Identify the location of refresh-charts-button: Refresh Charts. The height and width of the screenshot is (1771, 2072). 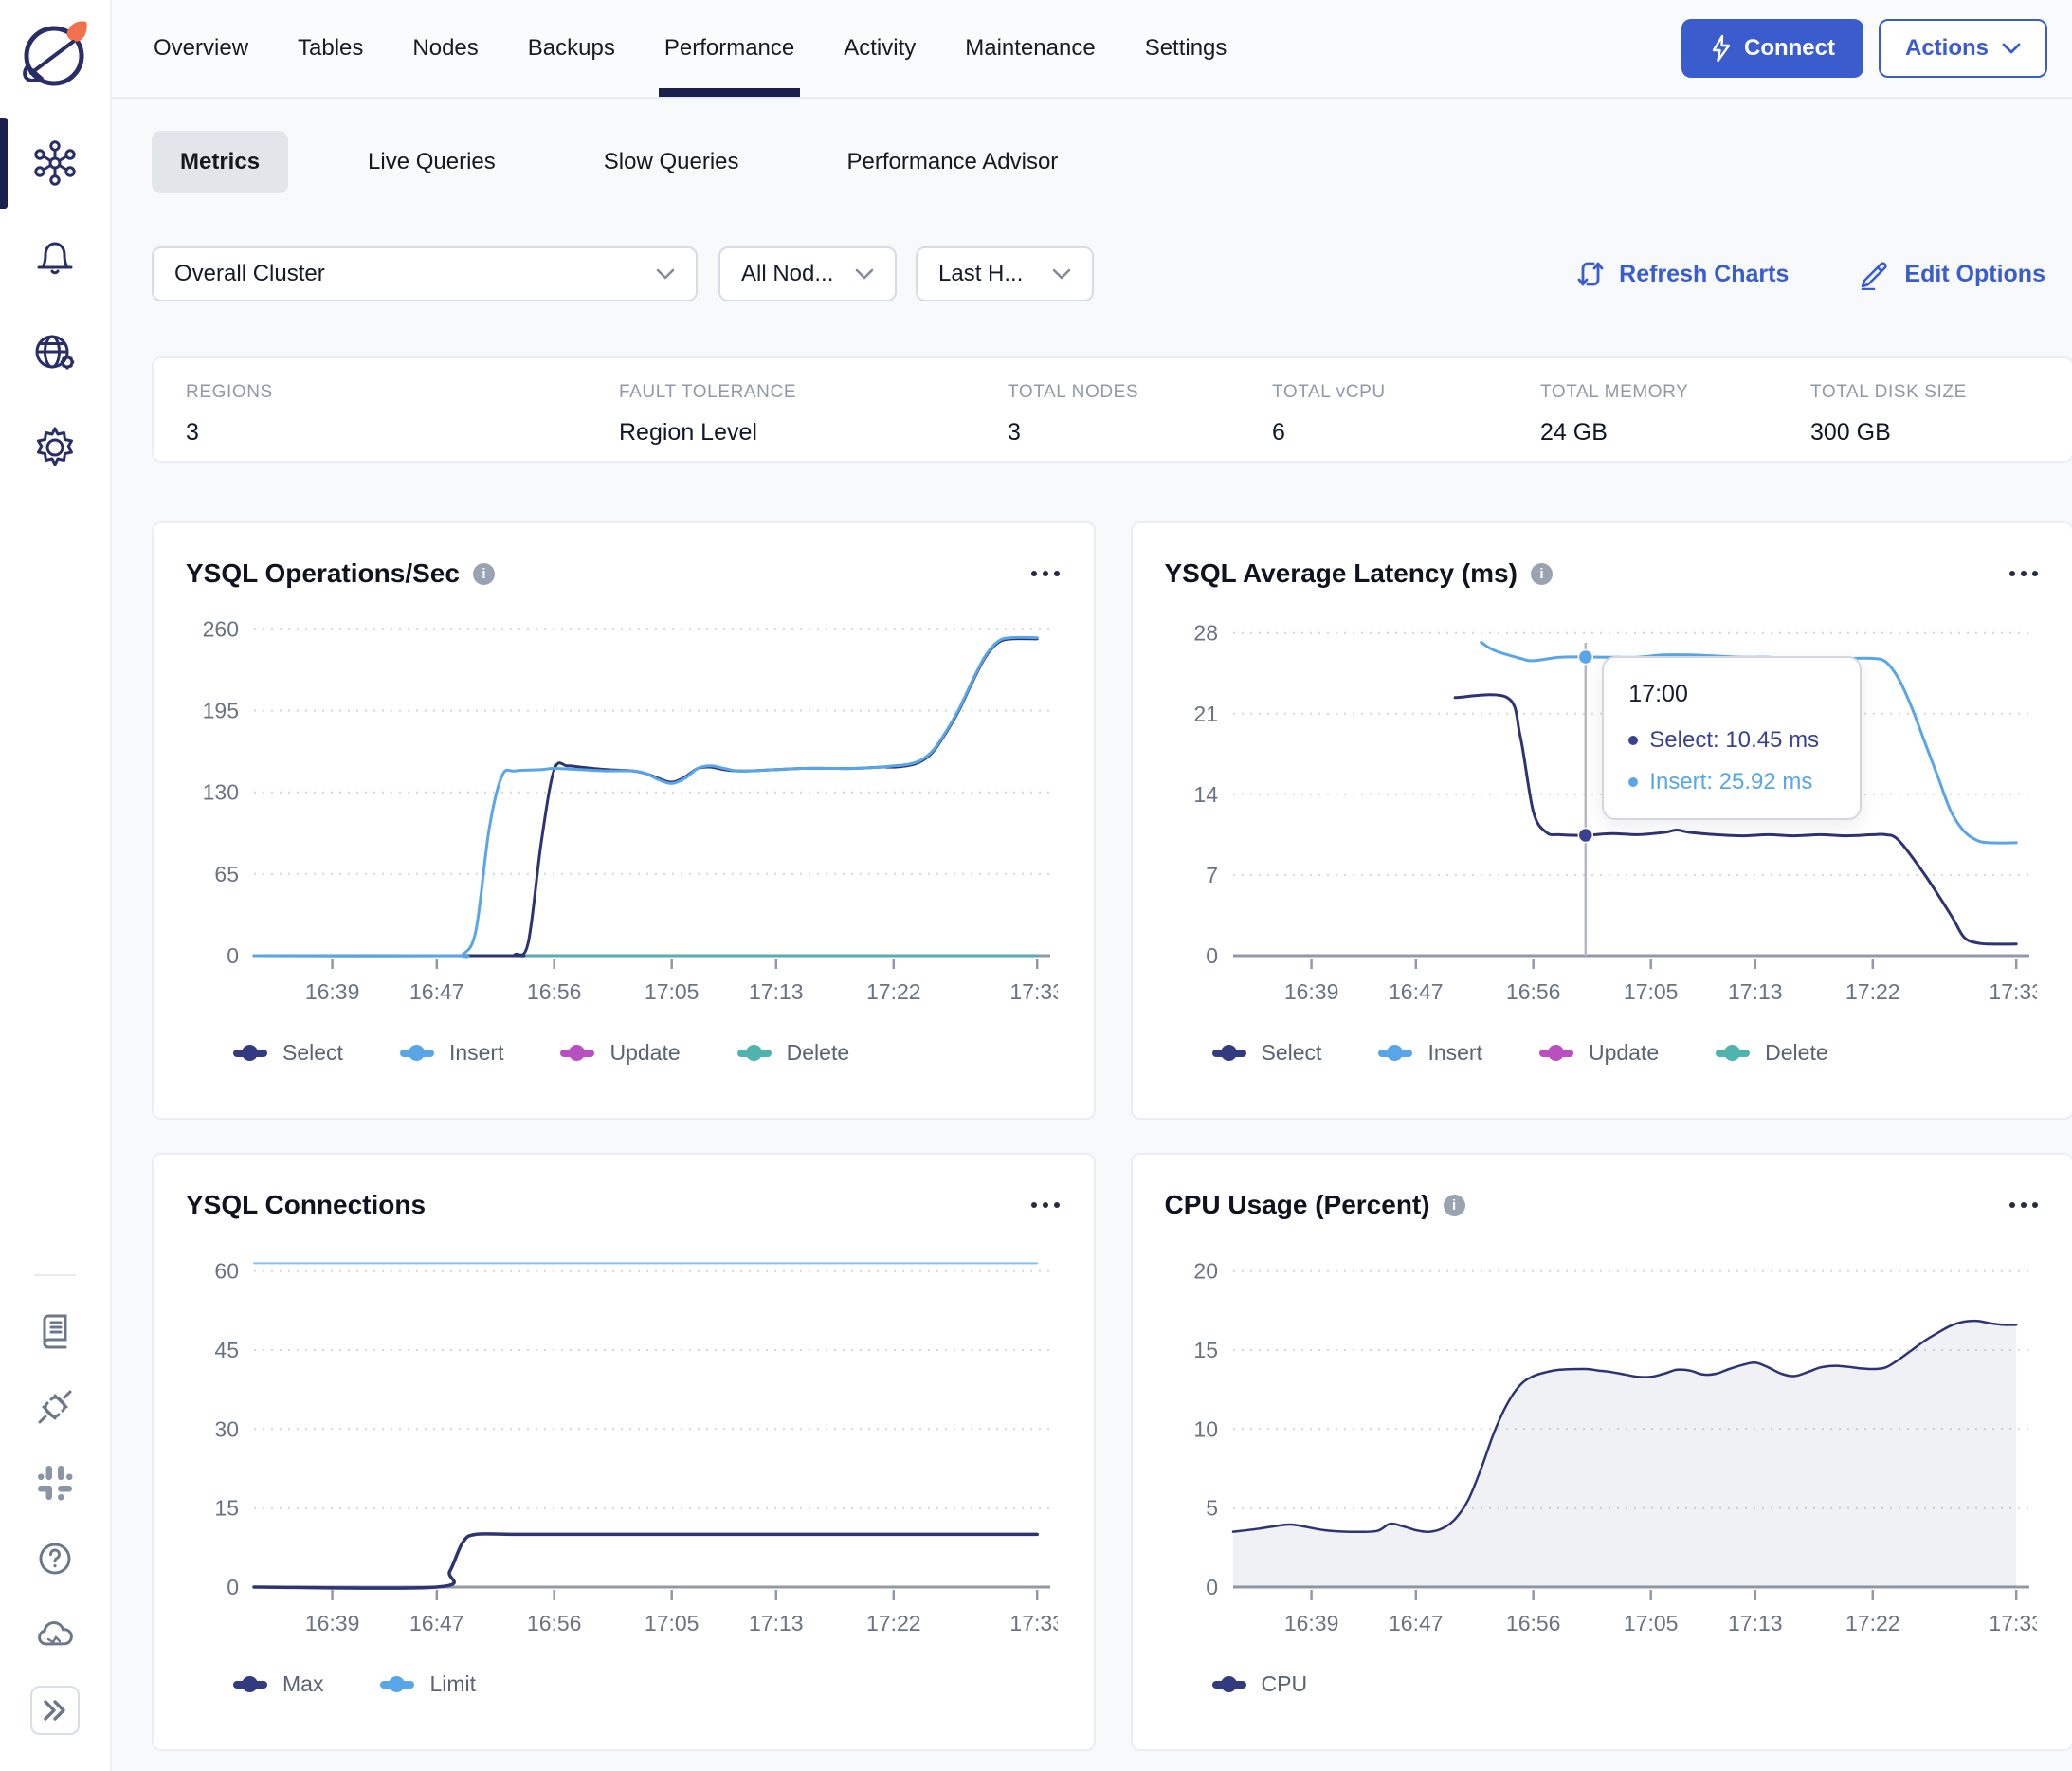
(1682, 274).